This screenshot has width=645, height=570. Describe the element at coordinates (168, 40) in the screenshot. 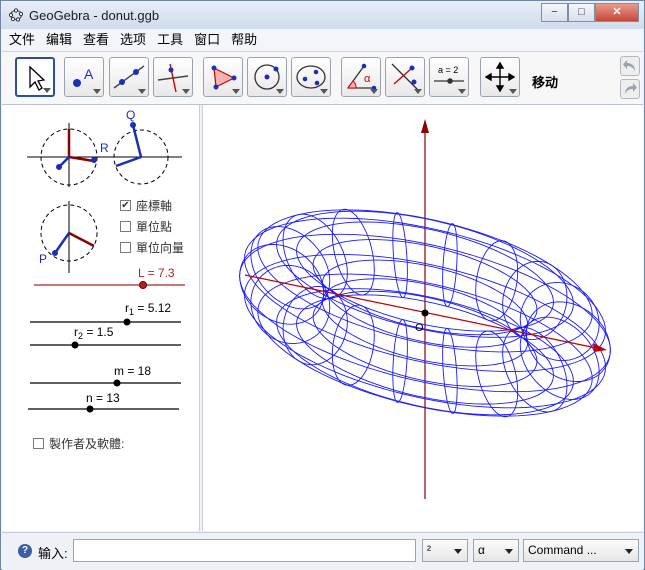

I see `menu-tools: 工具` at that location.